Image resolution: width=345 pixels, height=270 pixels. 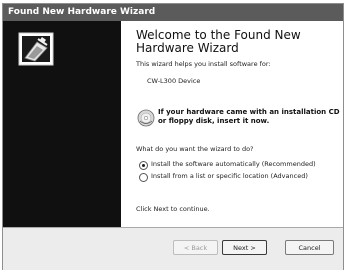 I want to click on radio-selected, so click(x=143, y=165).